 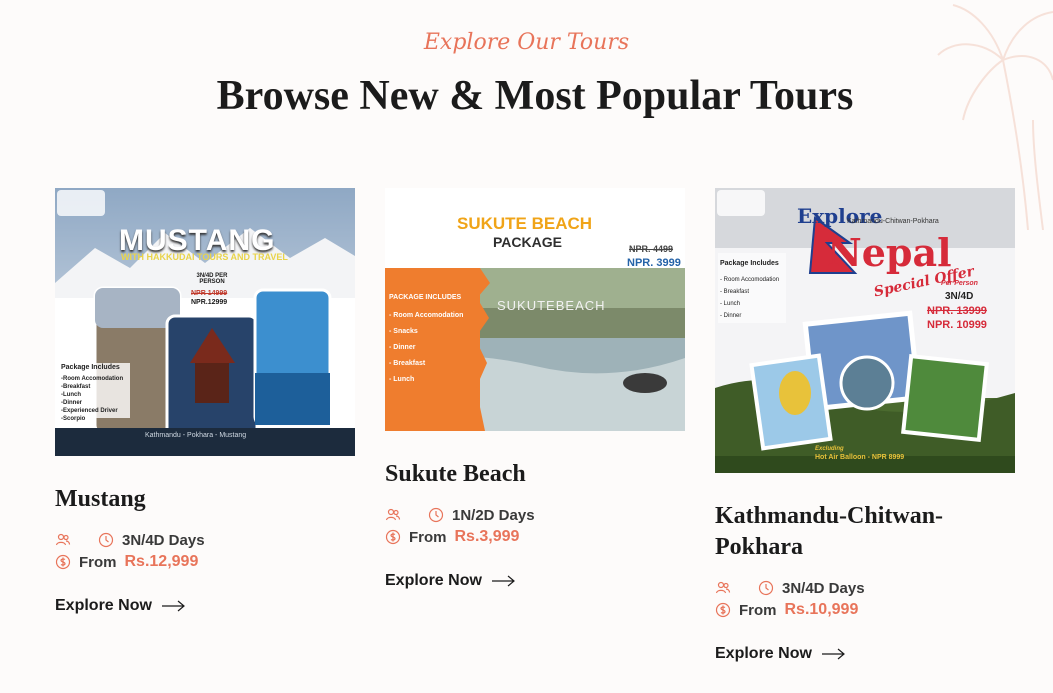 What do you see at coordinates (487, 536) in the screenshot?
I see `tour-price: Rs.3,999` at bounding box center [487, 536].